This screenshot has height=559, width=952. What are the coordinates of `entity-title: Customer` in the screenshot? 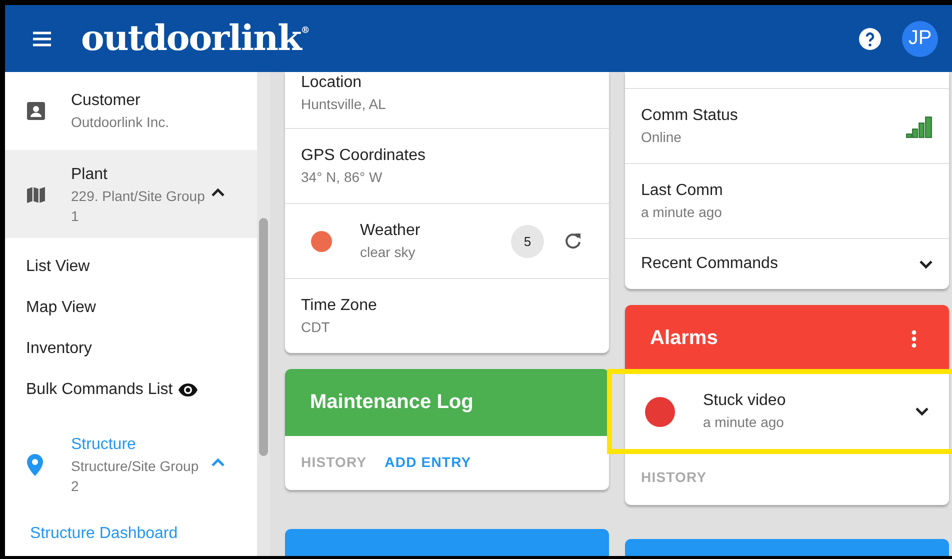 It's located at (106, 101).